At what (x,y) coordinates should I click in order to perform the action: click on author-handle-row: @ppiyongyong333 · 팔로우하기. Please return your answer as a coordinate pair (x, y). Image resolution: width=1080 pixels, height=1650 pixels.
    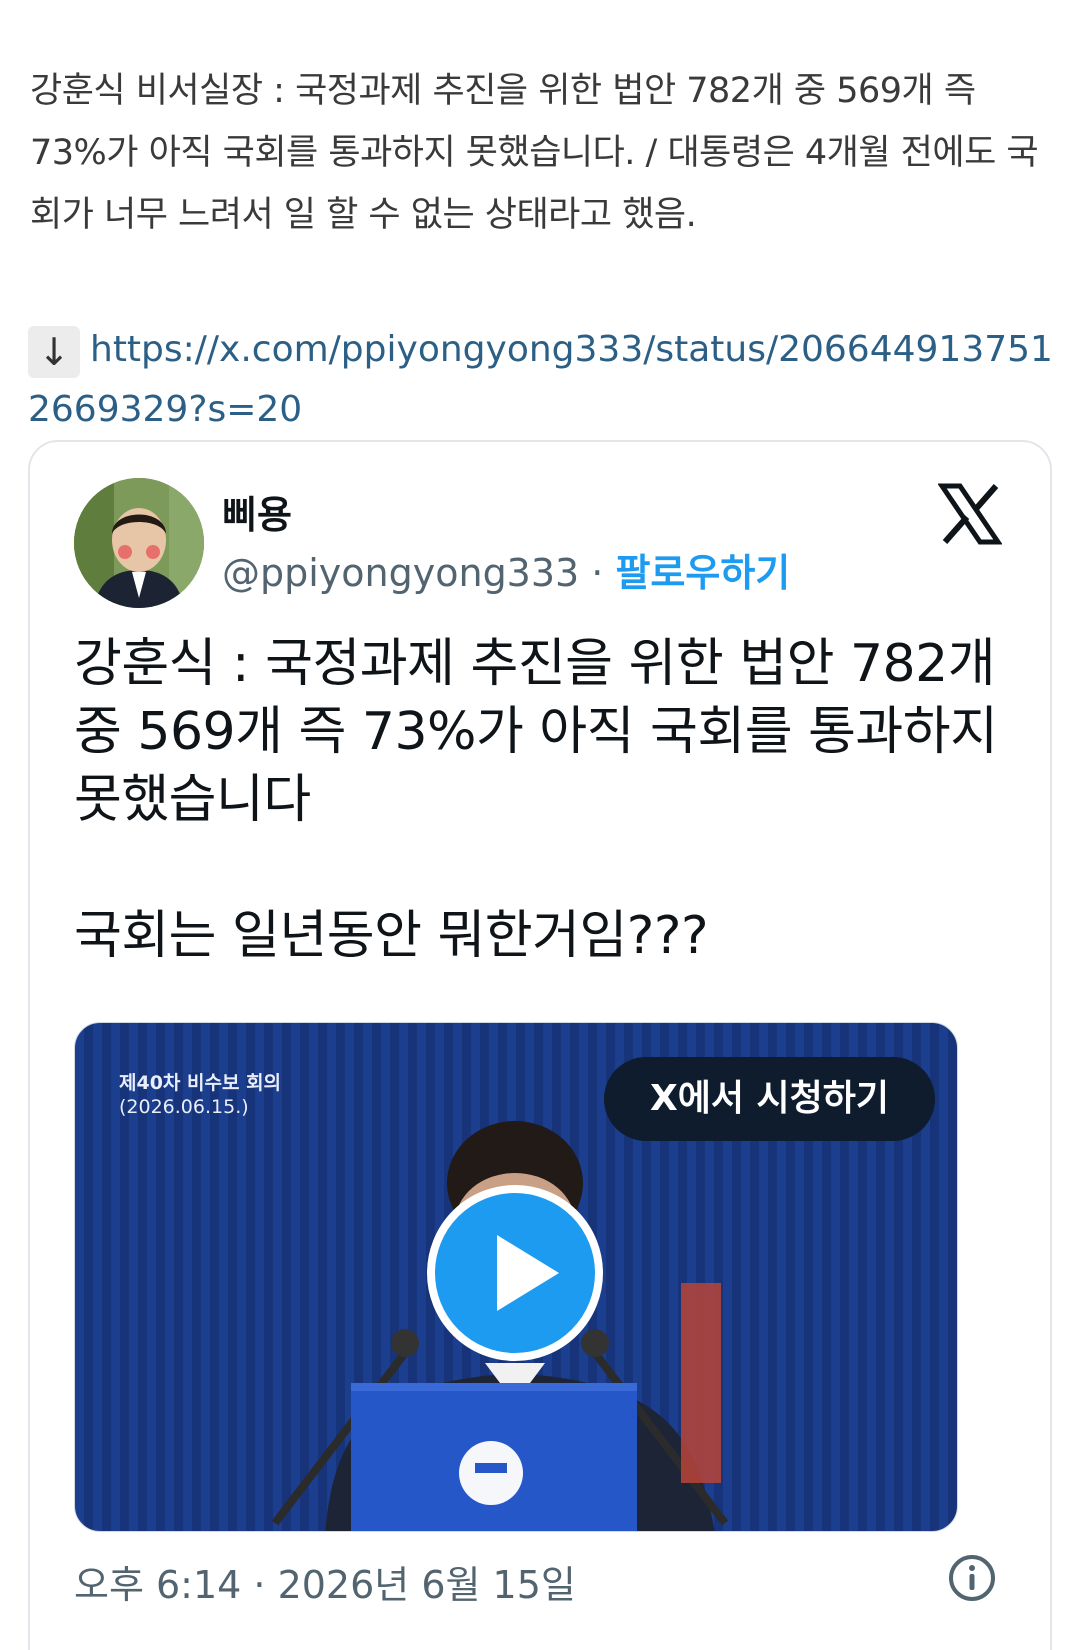
    Looking at the image, I should click on (506, 569).